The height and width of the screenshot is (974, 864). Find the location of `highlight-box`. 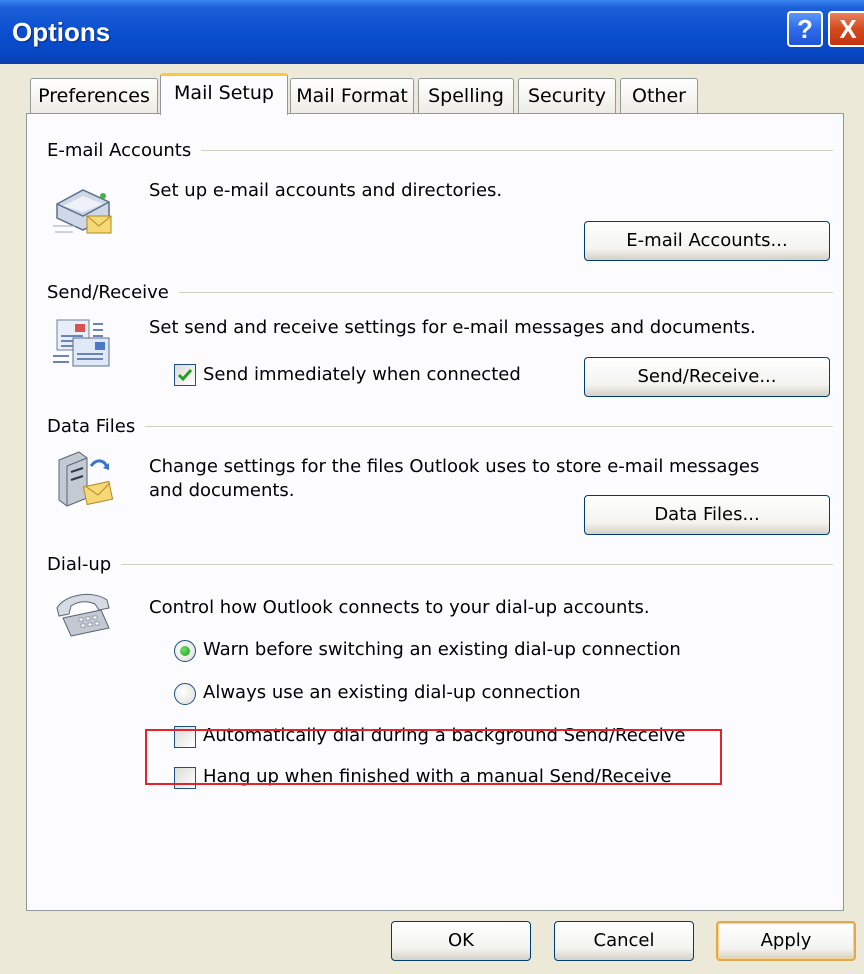

highlight-box is located at coordinates (433, 757).